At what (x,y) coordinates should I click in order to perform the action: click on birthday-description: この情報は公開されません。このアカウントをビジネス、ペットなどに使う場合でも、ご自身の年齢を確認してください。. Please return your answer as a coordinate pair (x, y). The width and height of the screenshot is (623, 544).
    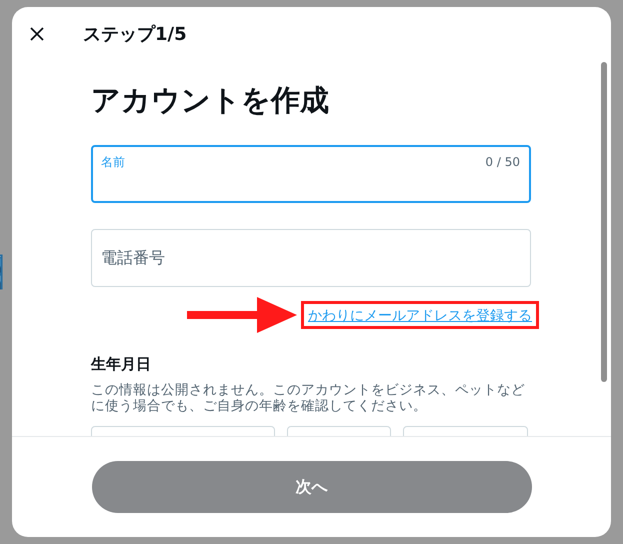
    Looking at the image, I should click on (308, 398).